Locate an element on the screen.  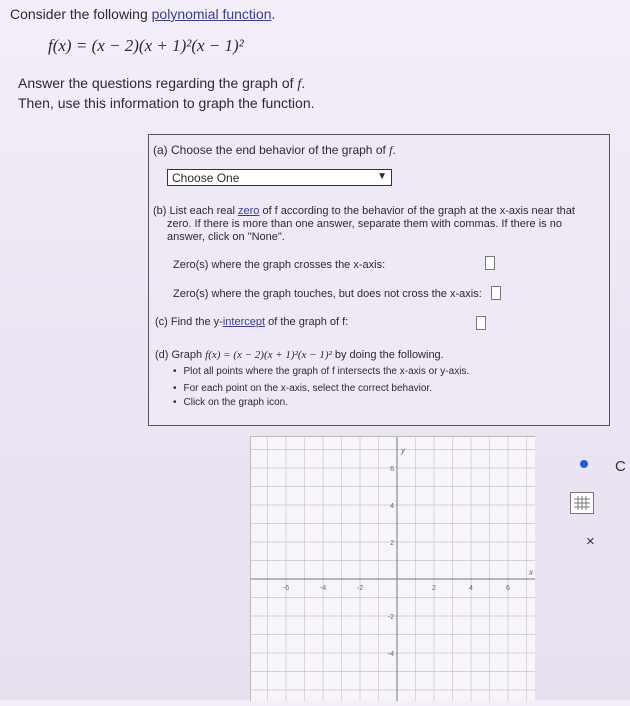
x-tick-label: 4 is located at coordinates (471, 588).